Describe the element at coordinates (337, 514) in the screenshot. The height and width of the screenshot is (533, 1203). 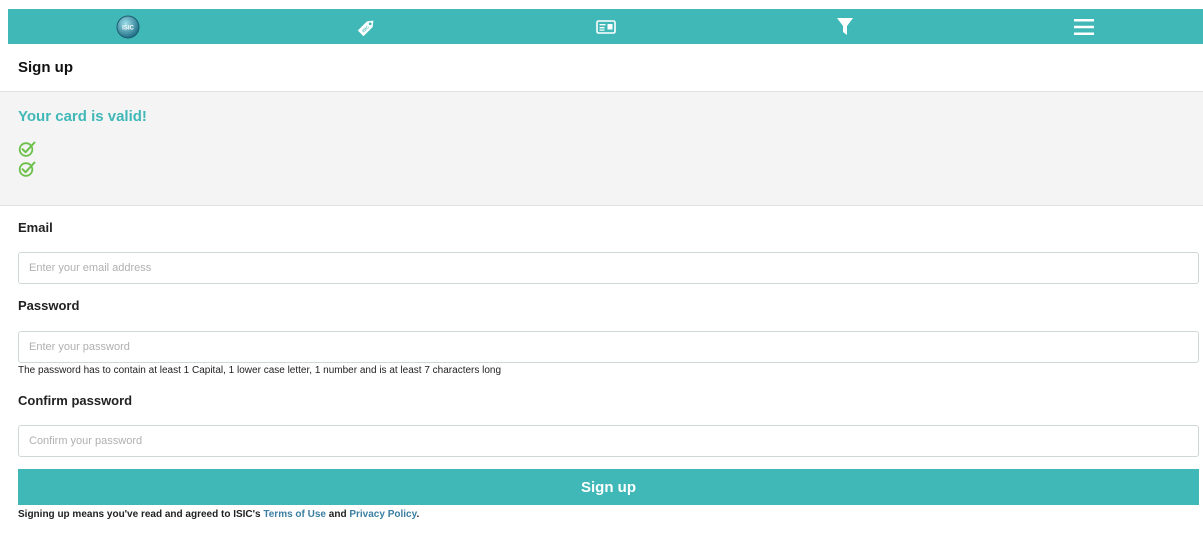
I see `terms-and: and` at that location.